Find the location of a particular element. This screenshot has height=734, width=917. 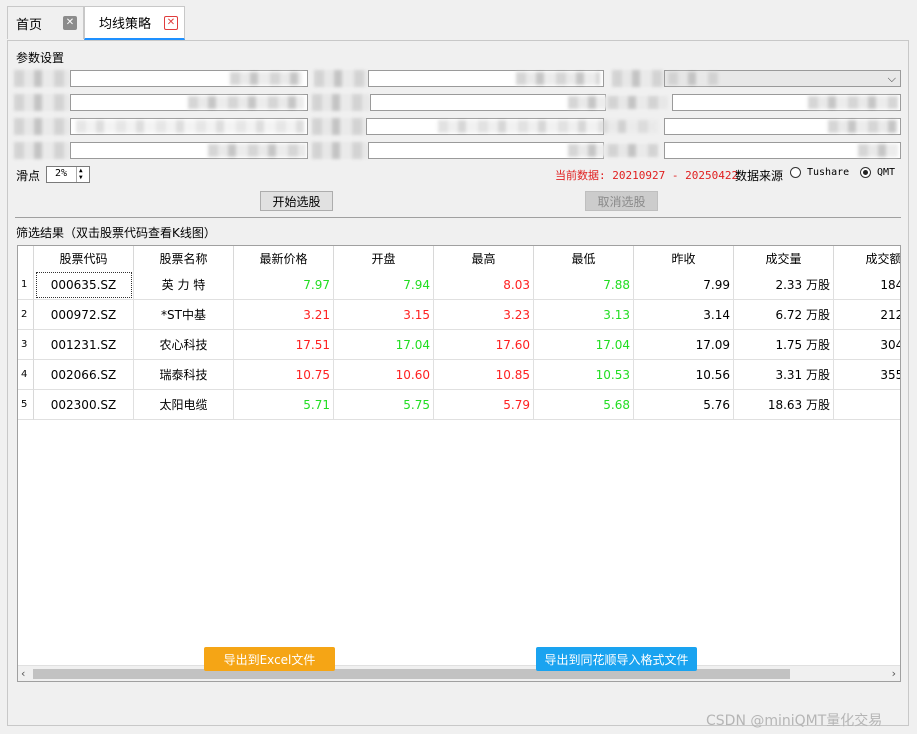

radio-icon is located at coordinates (795, 172).